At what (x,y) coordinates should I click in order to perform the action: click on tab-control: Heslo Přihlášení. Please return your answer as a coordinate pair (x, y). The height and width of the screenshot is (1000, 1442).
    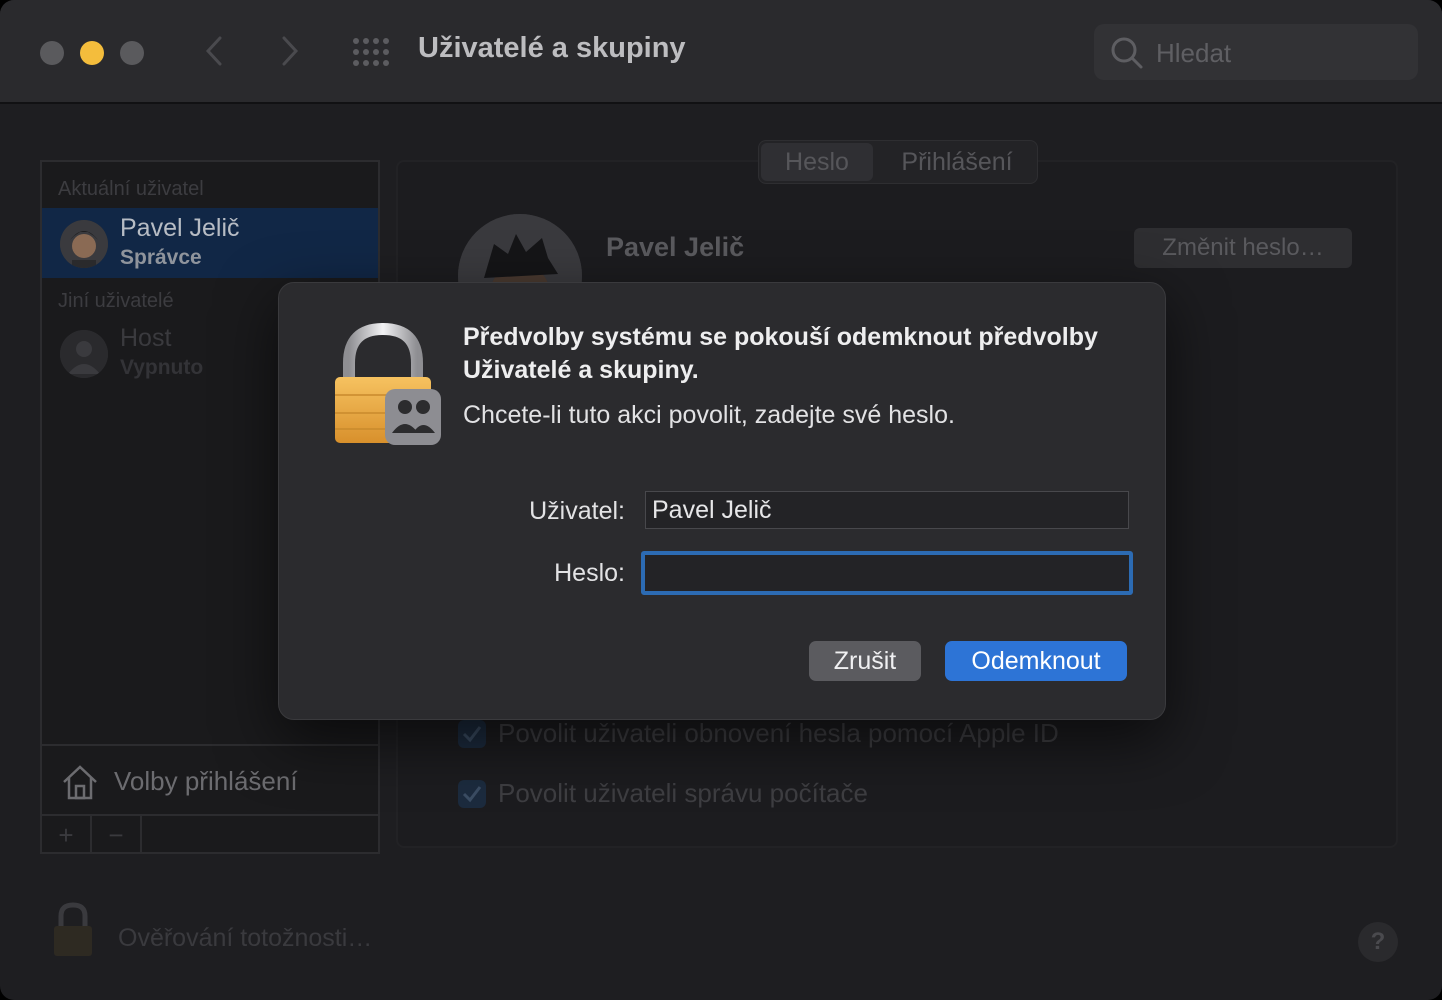
    Looking at the image, I should click on (898, 162).